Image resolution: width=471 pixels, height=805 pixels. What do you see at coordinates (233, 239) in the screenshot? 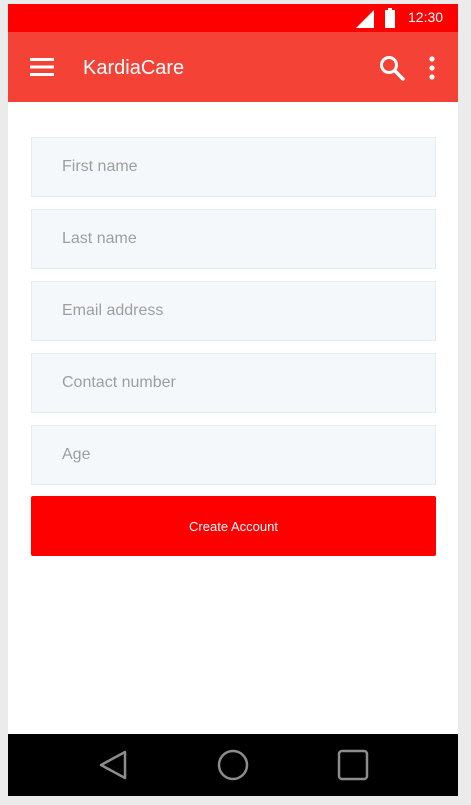
I see `last-name-input` at bounding box center [233, 239].